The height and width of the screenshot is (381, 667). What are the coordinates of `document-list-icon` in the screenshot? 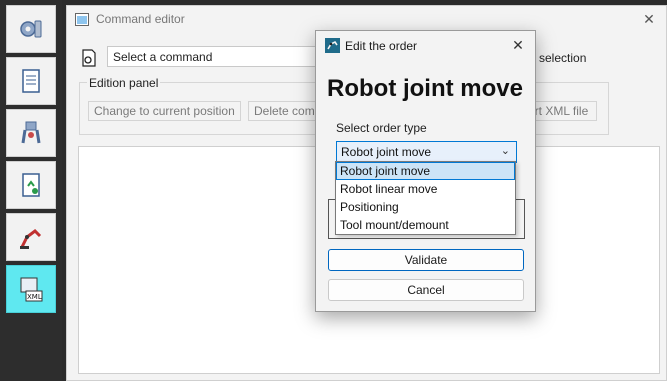 It's located at (31, 81).